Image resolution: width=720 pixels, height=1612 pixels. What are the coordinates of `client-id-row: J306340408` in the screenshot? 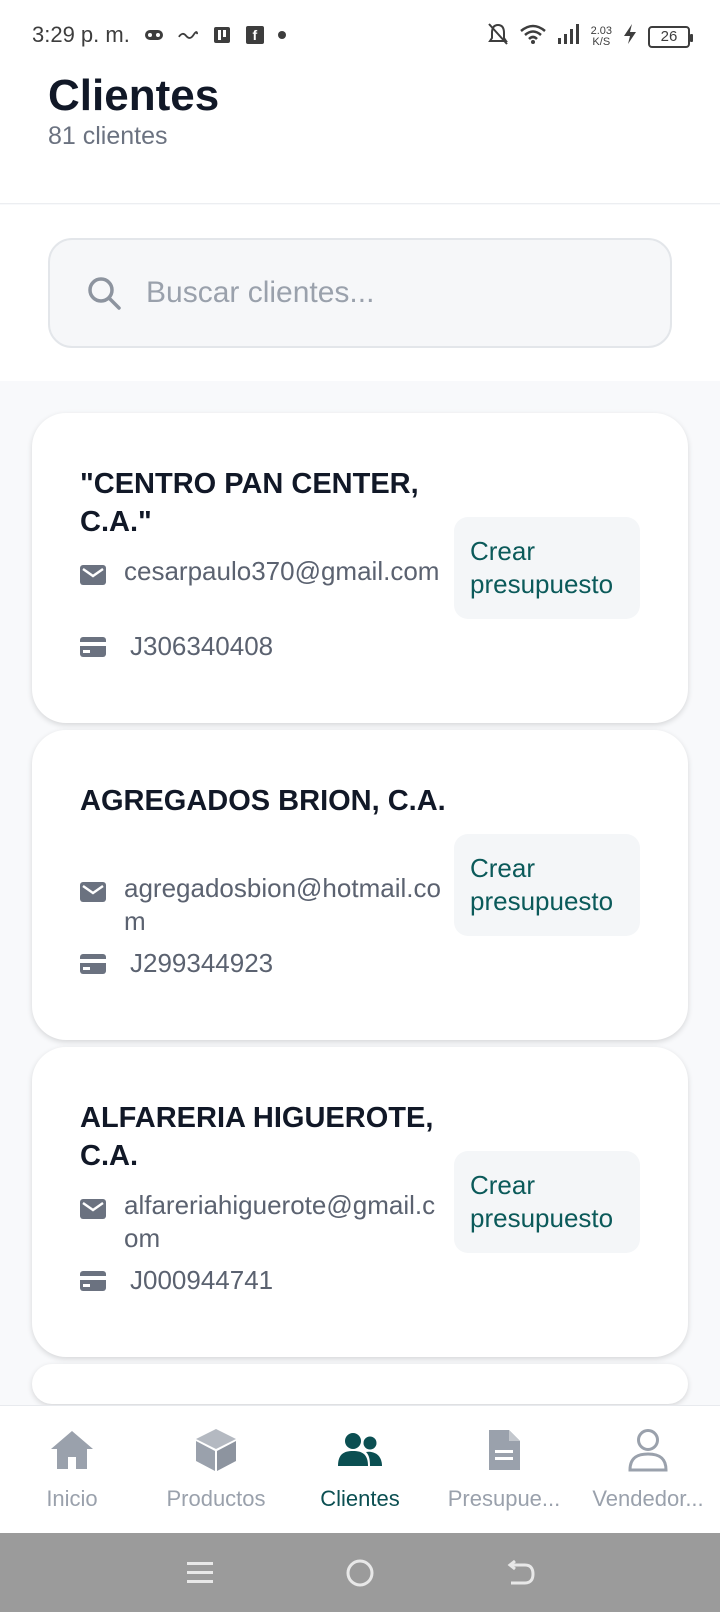 It's located at (176, 646).